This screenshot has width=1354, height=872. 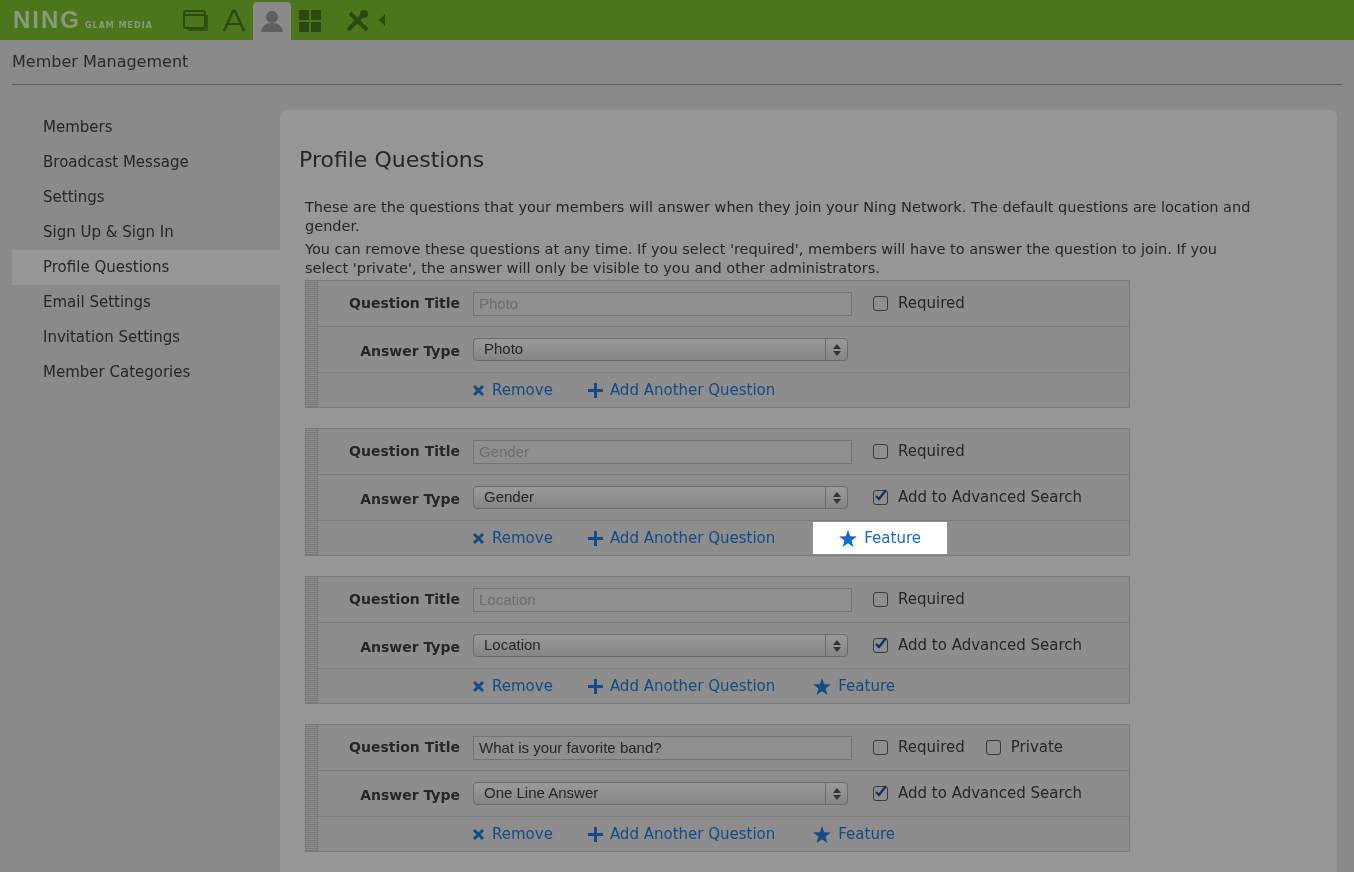 I want to click on sidebar-item: Settings, so click(x=146, y=197).